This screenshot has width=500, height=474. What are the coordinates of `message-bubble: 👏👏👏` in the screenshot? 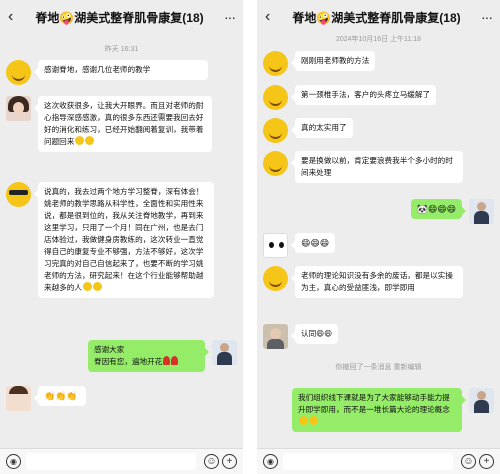 It's located at (60, 396).